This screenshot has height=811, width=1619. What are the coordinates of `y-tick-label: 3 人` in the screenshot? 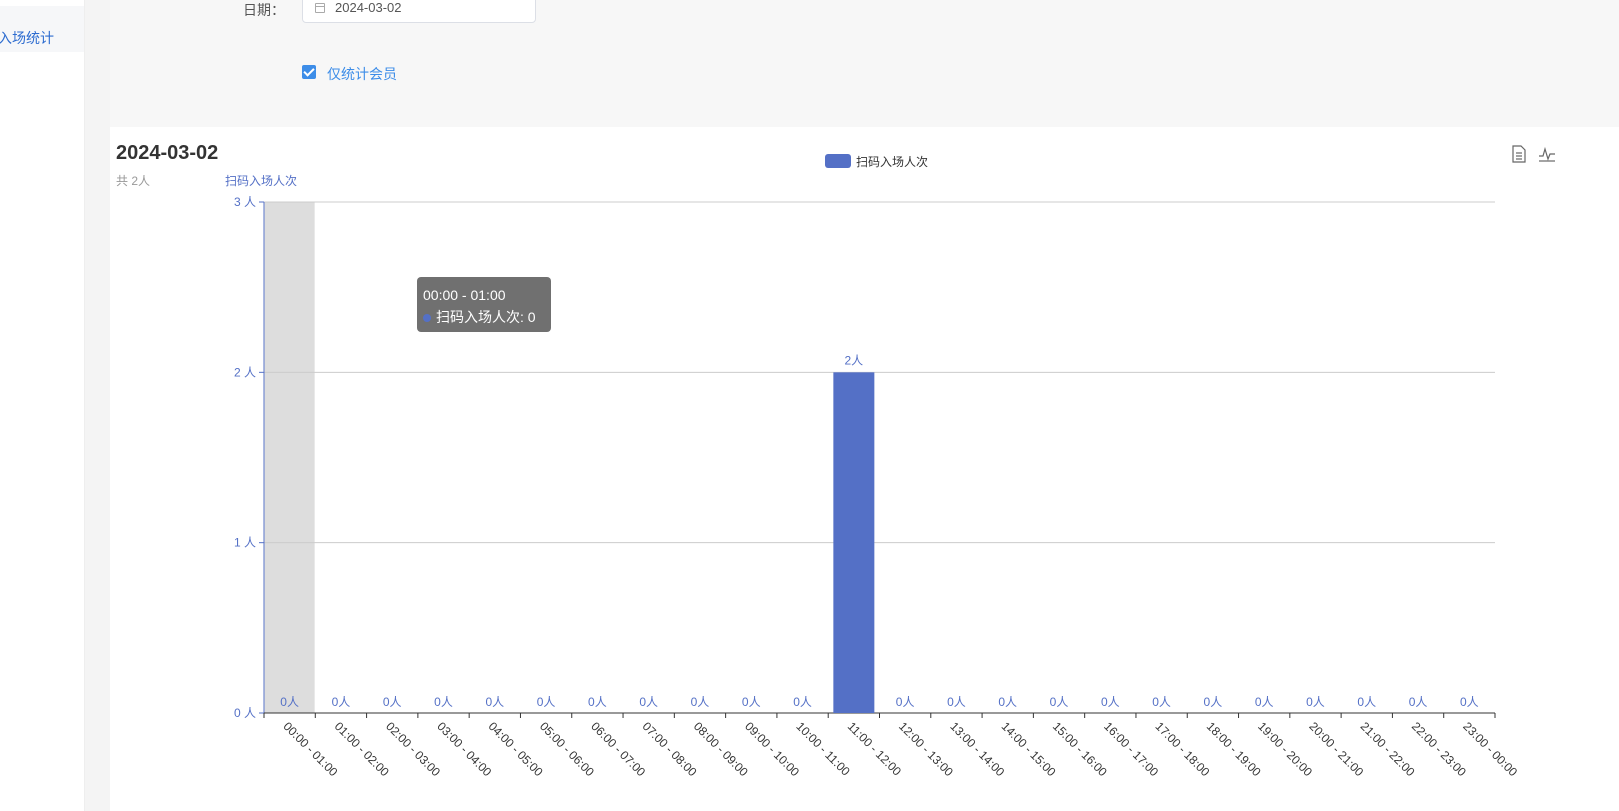 It's located at (245, 202).